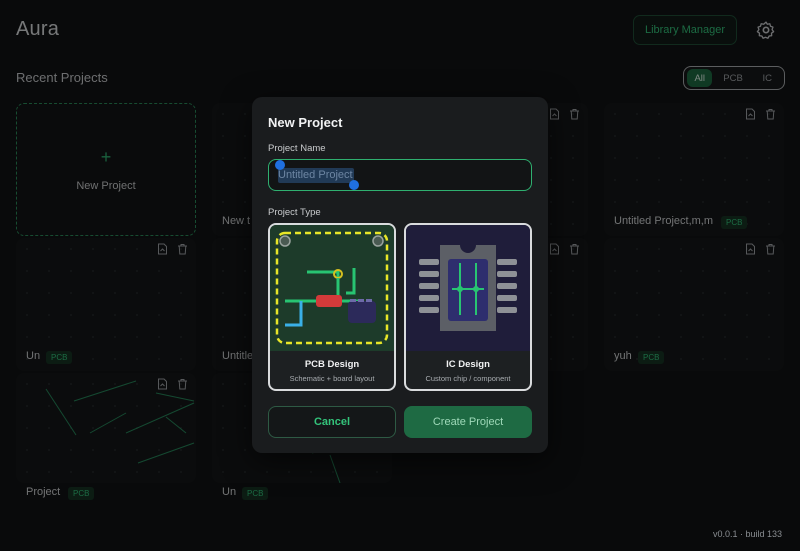 The image size is (800, 551). I want to click on create-project-button: Create Project, so click(468, 422).